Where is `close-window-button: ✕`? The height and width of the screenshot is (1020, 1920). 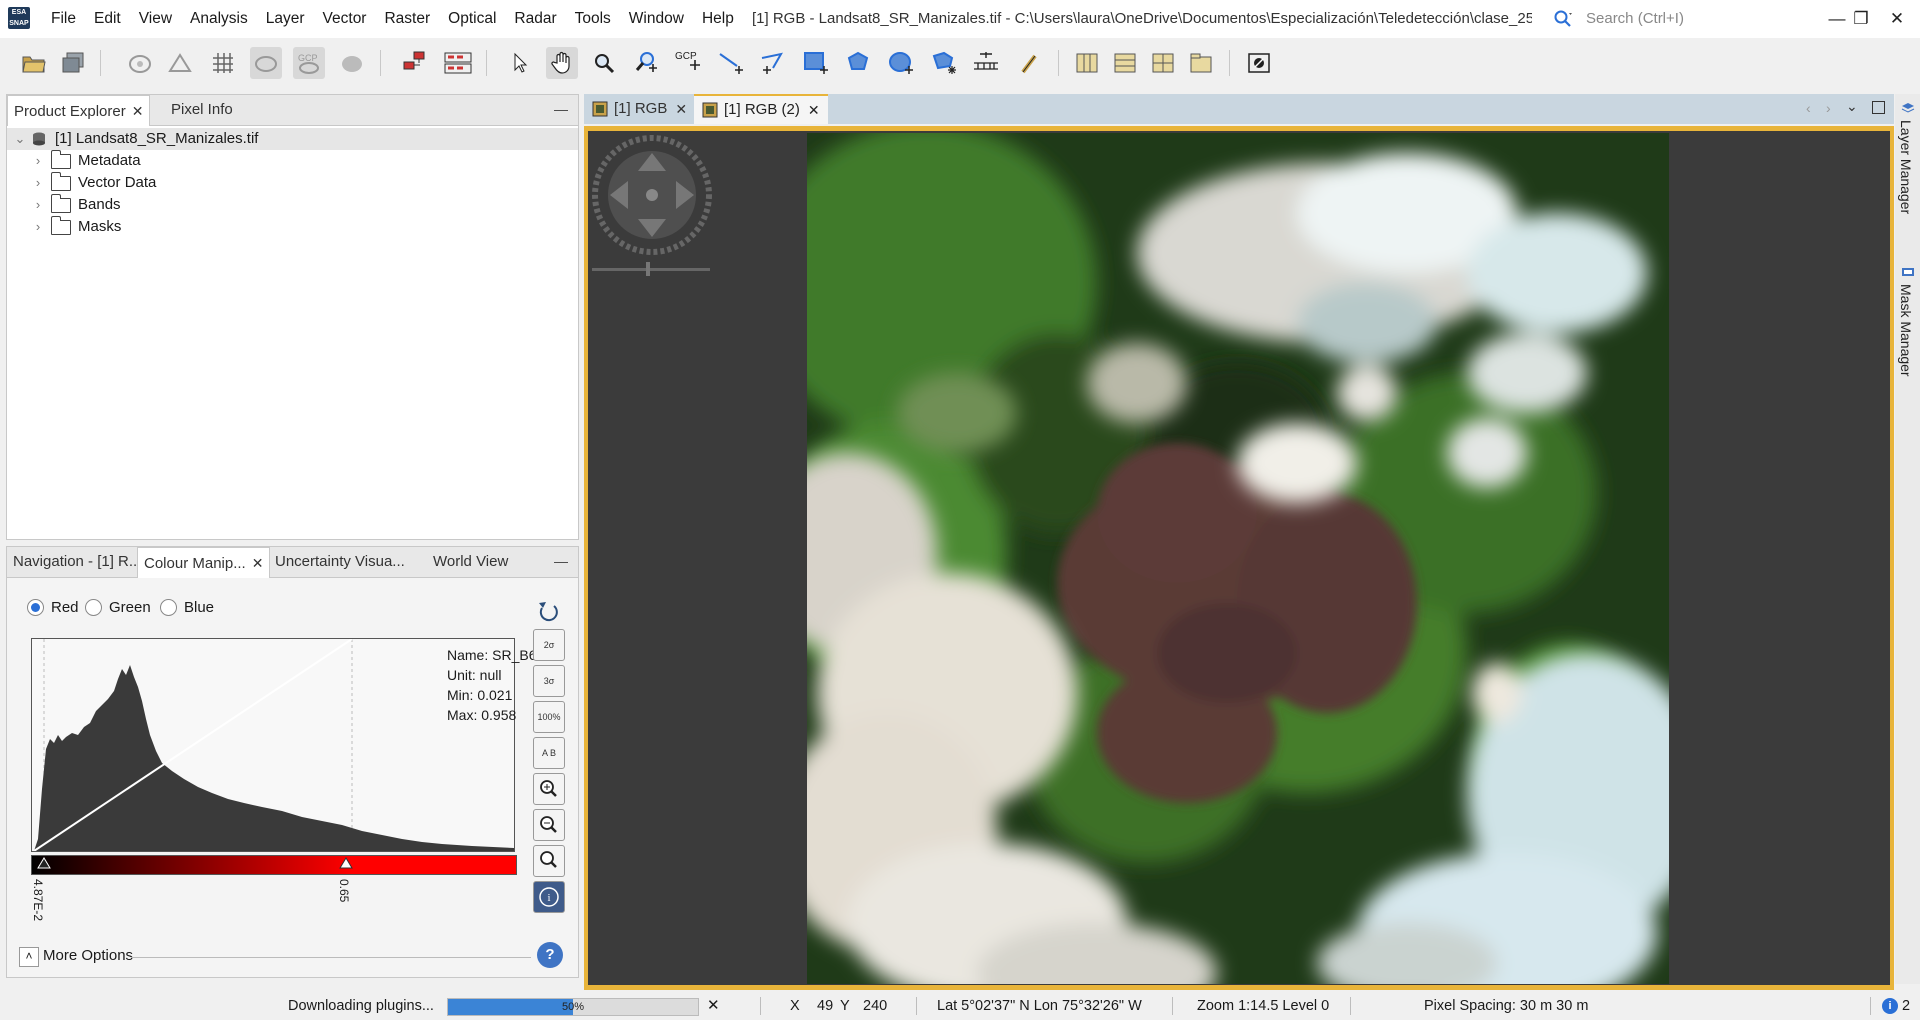 close-window-button: ✕ is located at coordinates (1897, 19).